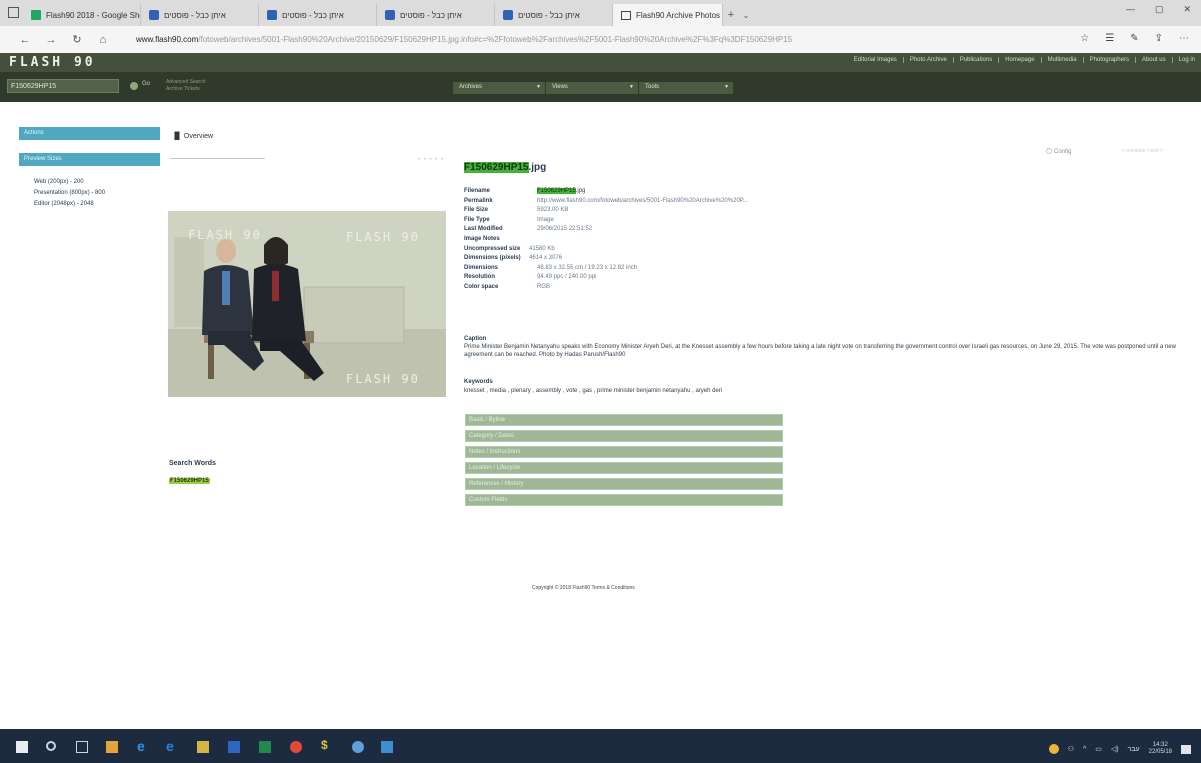  Describe the element at coordinates (624, 436) in the screenshot. I see `accordion-category-dates: Category / Dates` at that location.